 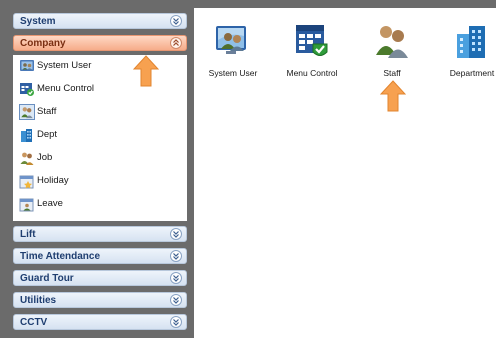 I want to click on sidebar-item-holiday: Holiday, so click(x=100, y=181).